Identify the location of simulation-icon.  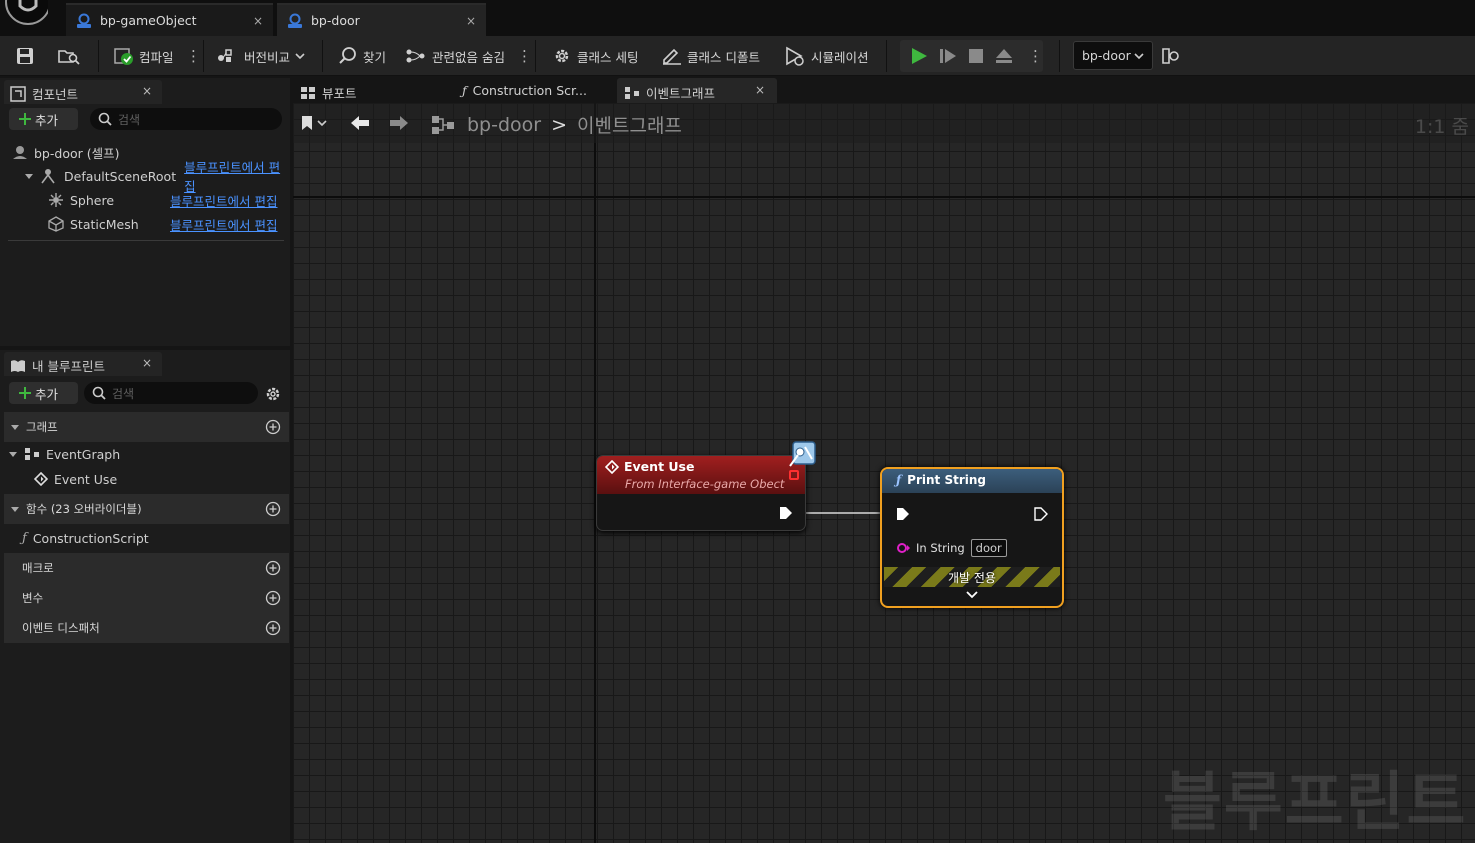
(795, 56).